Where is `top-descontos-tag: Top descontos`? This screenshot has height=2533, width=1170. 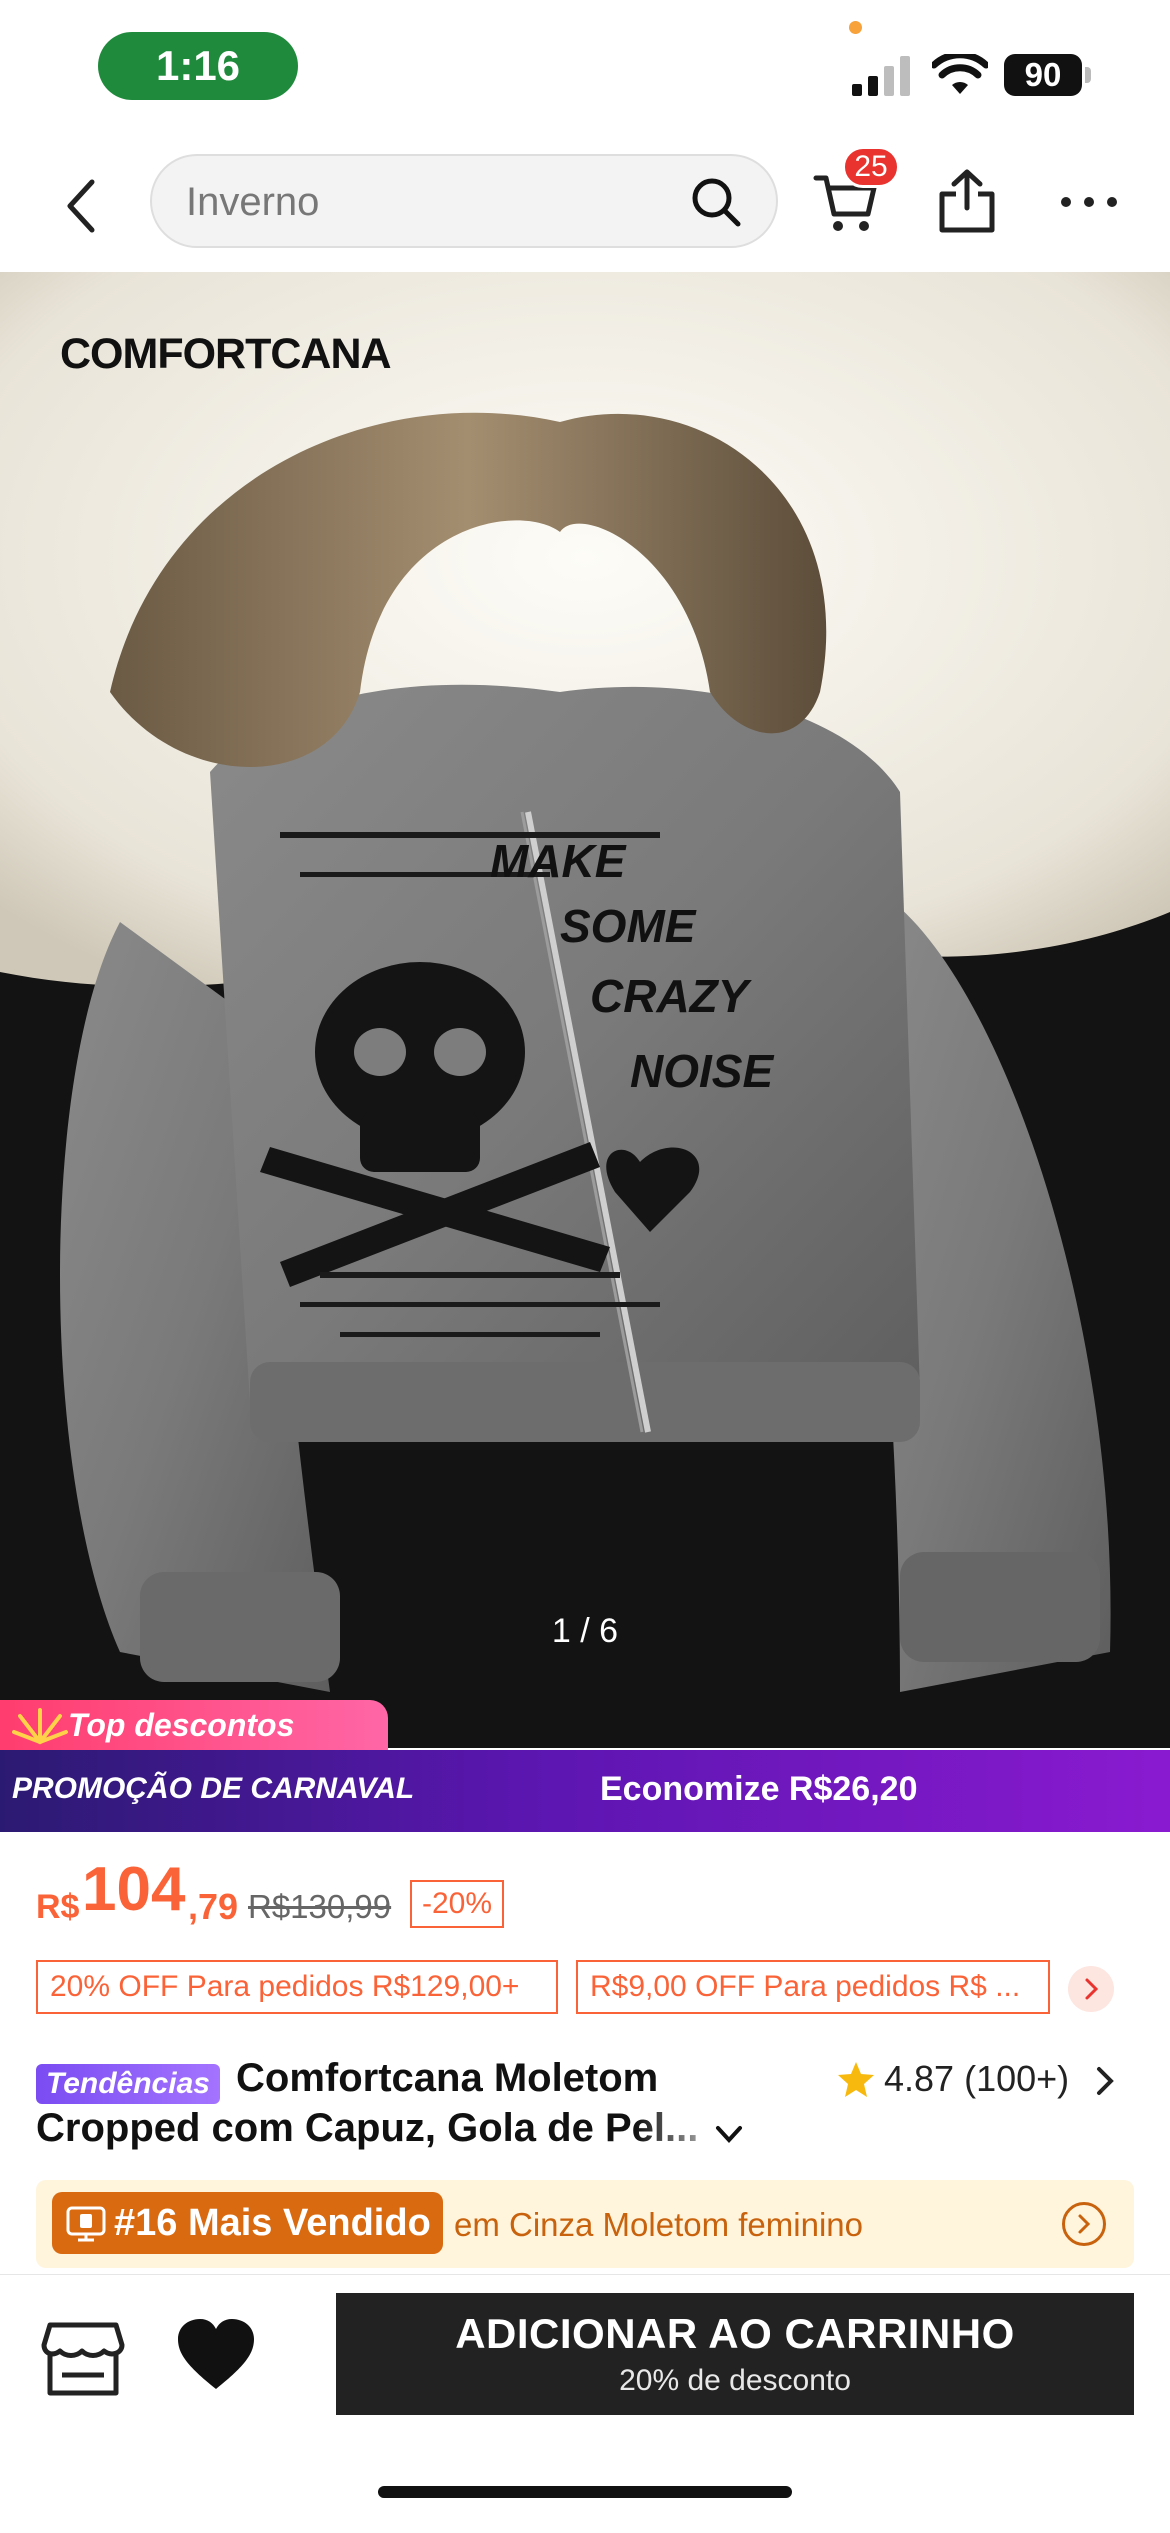
top-descontos-tag: Top descontos is located at coordinates (194, 1725).